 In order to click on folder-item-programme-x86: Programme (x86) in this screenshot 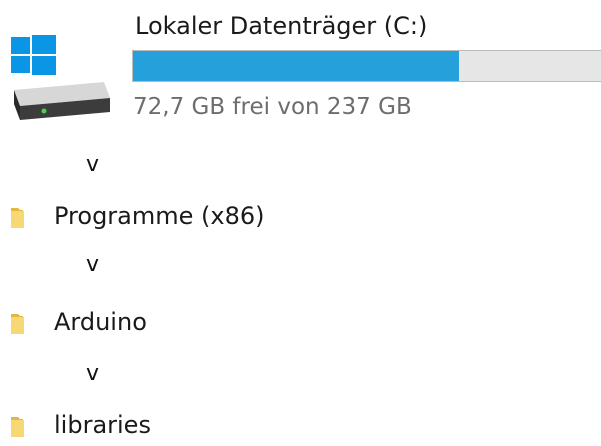, I will do `click(300, 217)`.